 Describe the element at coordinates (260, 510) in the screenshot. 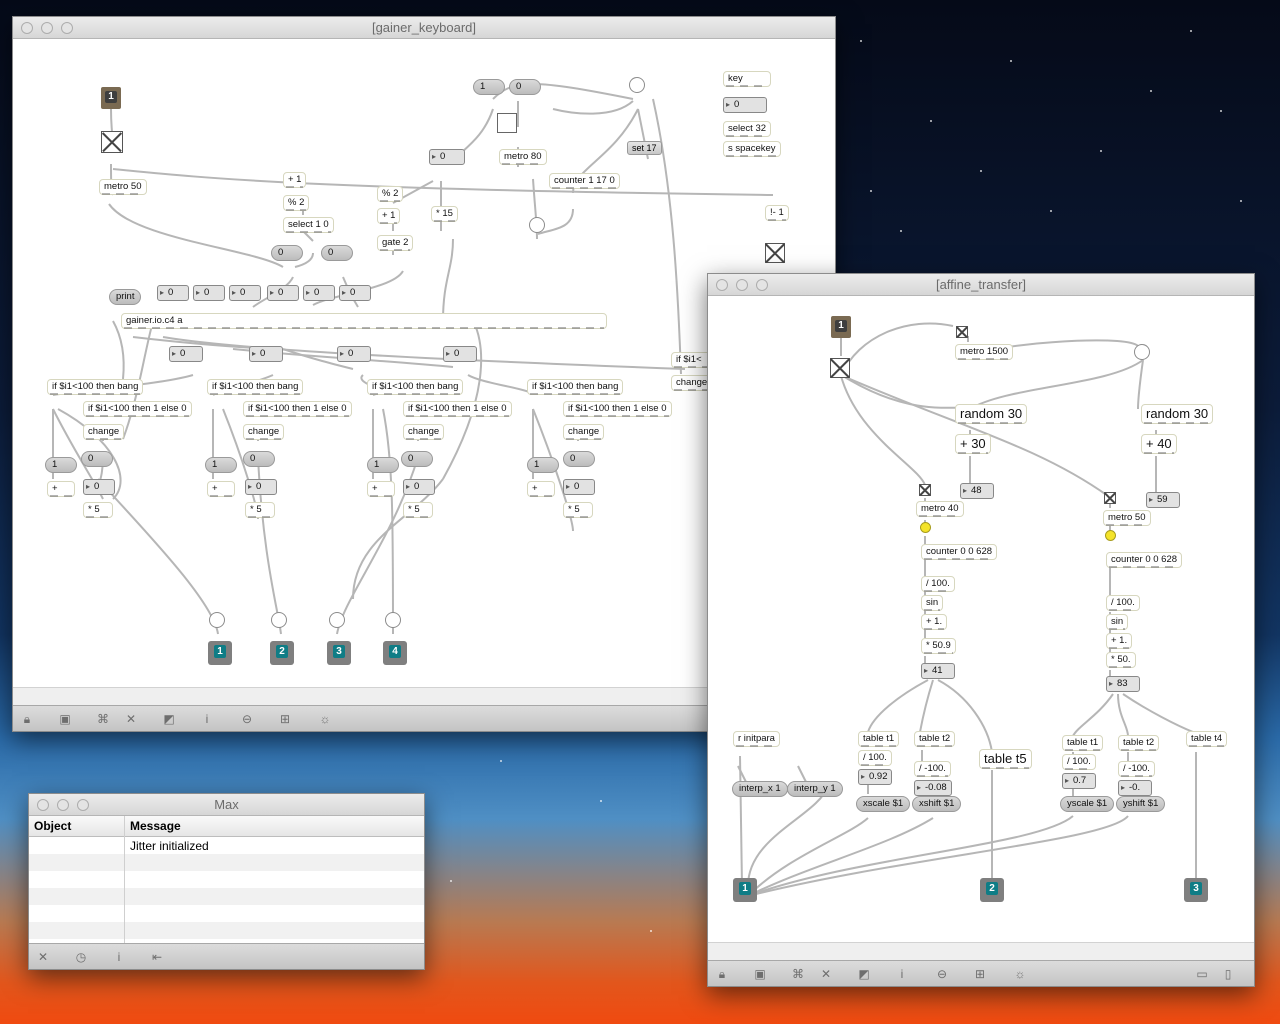

I see `object-mul-5-b: * 5` at that location.